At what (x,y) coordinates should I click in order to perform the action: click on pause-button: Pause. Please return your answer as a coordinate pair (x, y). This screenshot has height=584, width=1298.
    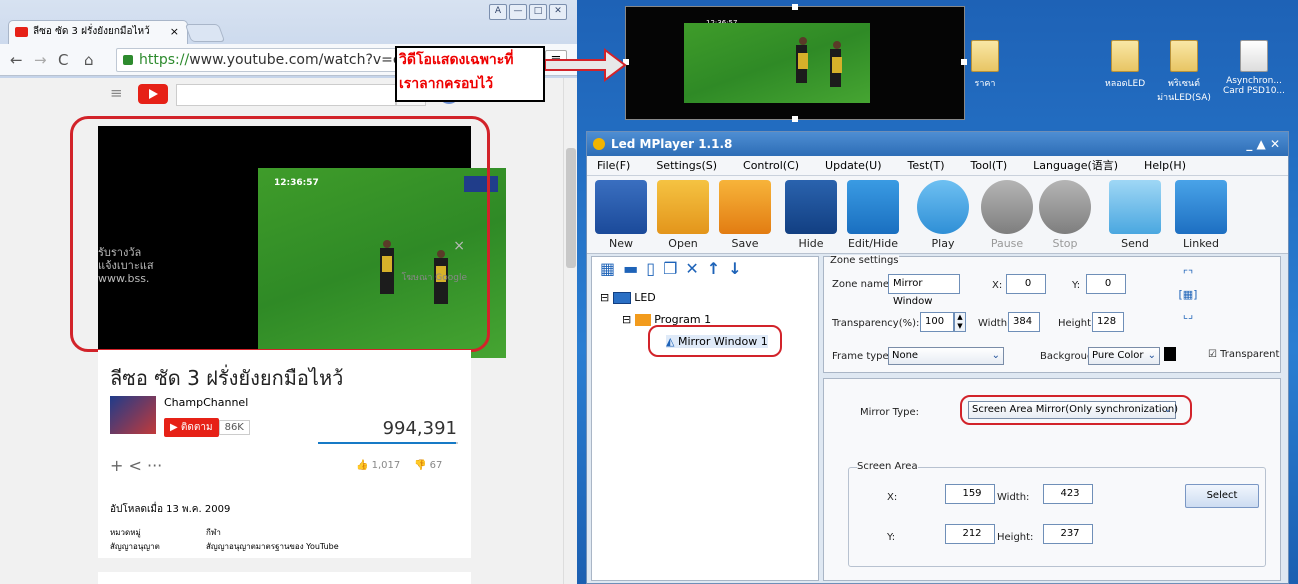
    Looking at the image, I should click on (1007, 215).